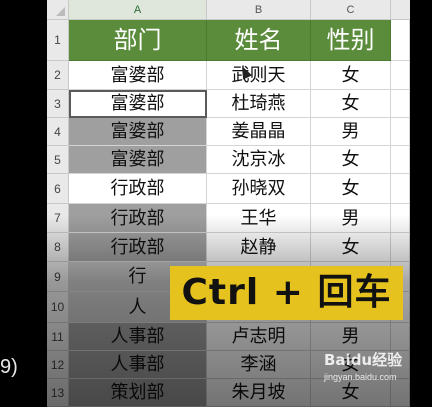 The height and width of the screenshot is (407, 432). What do you see at coordinates (58, 104) in the screenshot?
I see `row-header: 3` at bounding box center [58, 104].